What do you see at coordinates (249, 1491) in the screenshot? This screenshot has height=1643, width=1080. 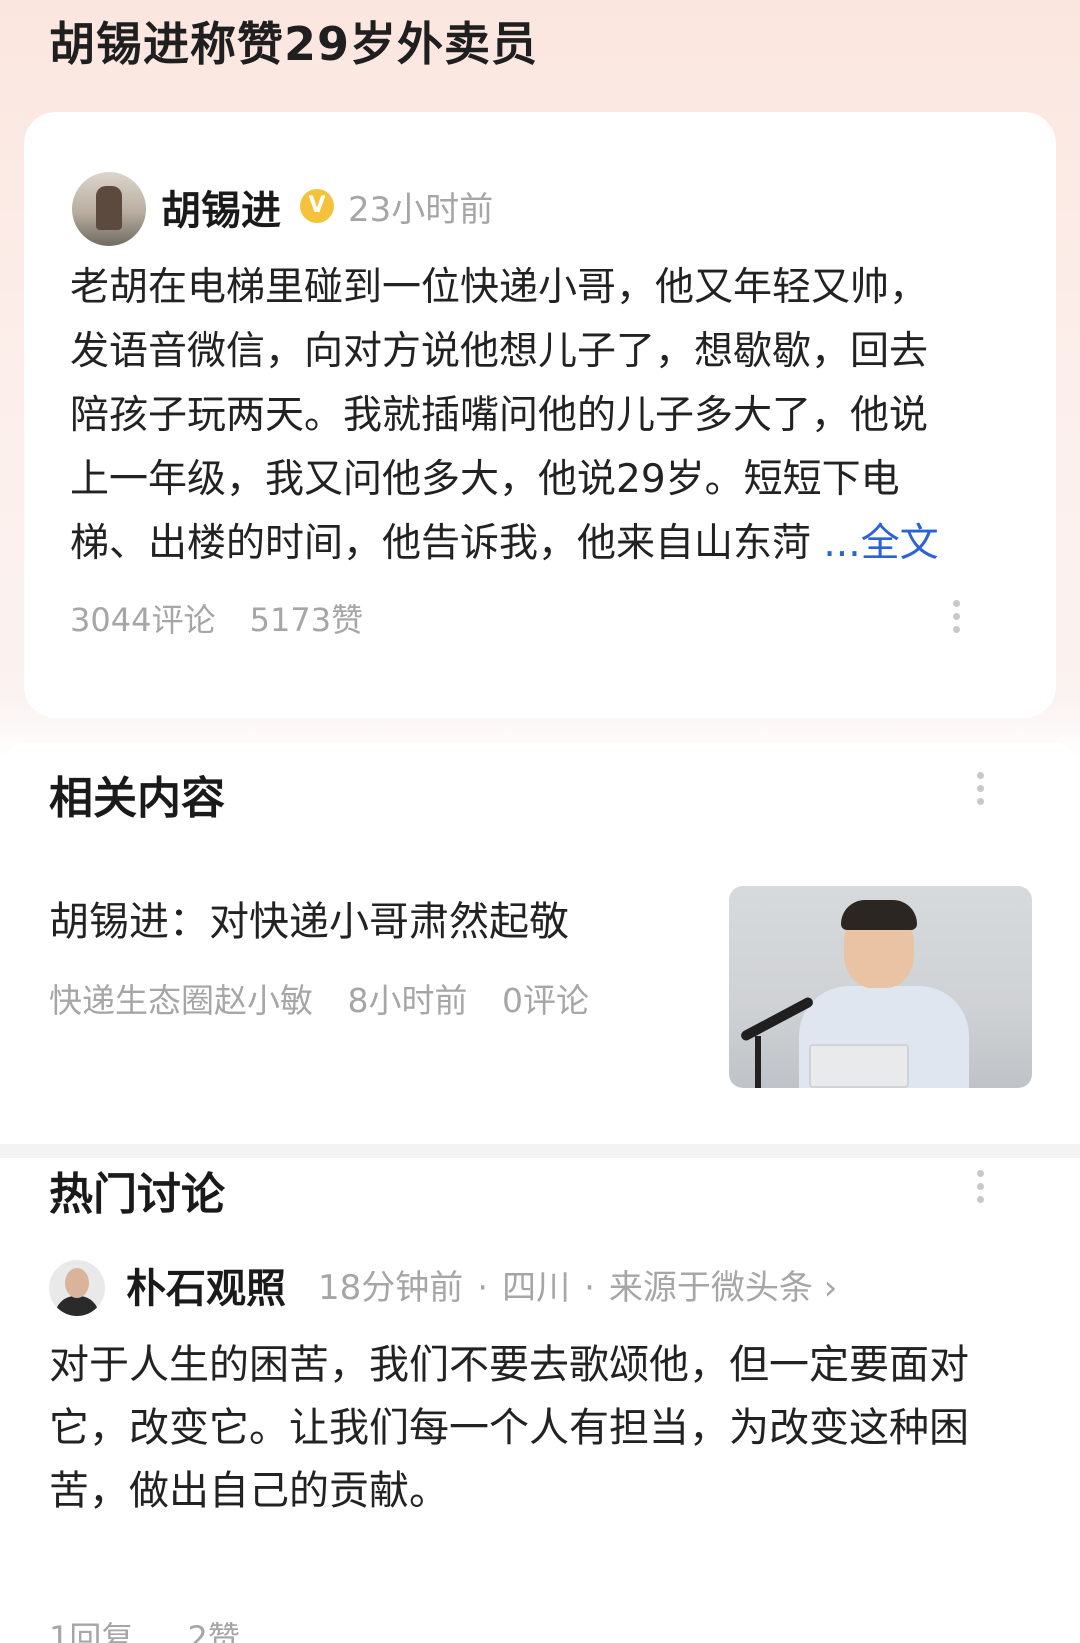 I see `comment-body-line: 苦，做出自己的贡献。` at bounding box center [249, 1491].